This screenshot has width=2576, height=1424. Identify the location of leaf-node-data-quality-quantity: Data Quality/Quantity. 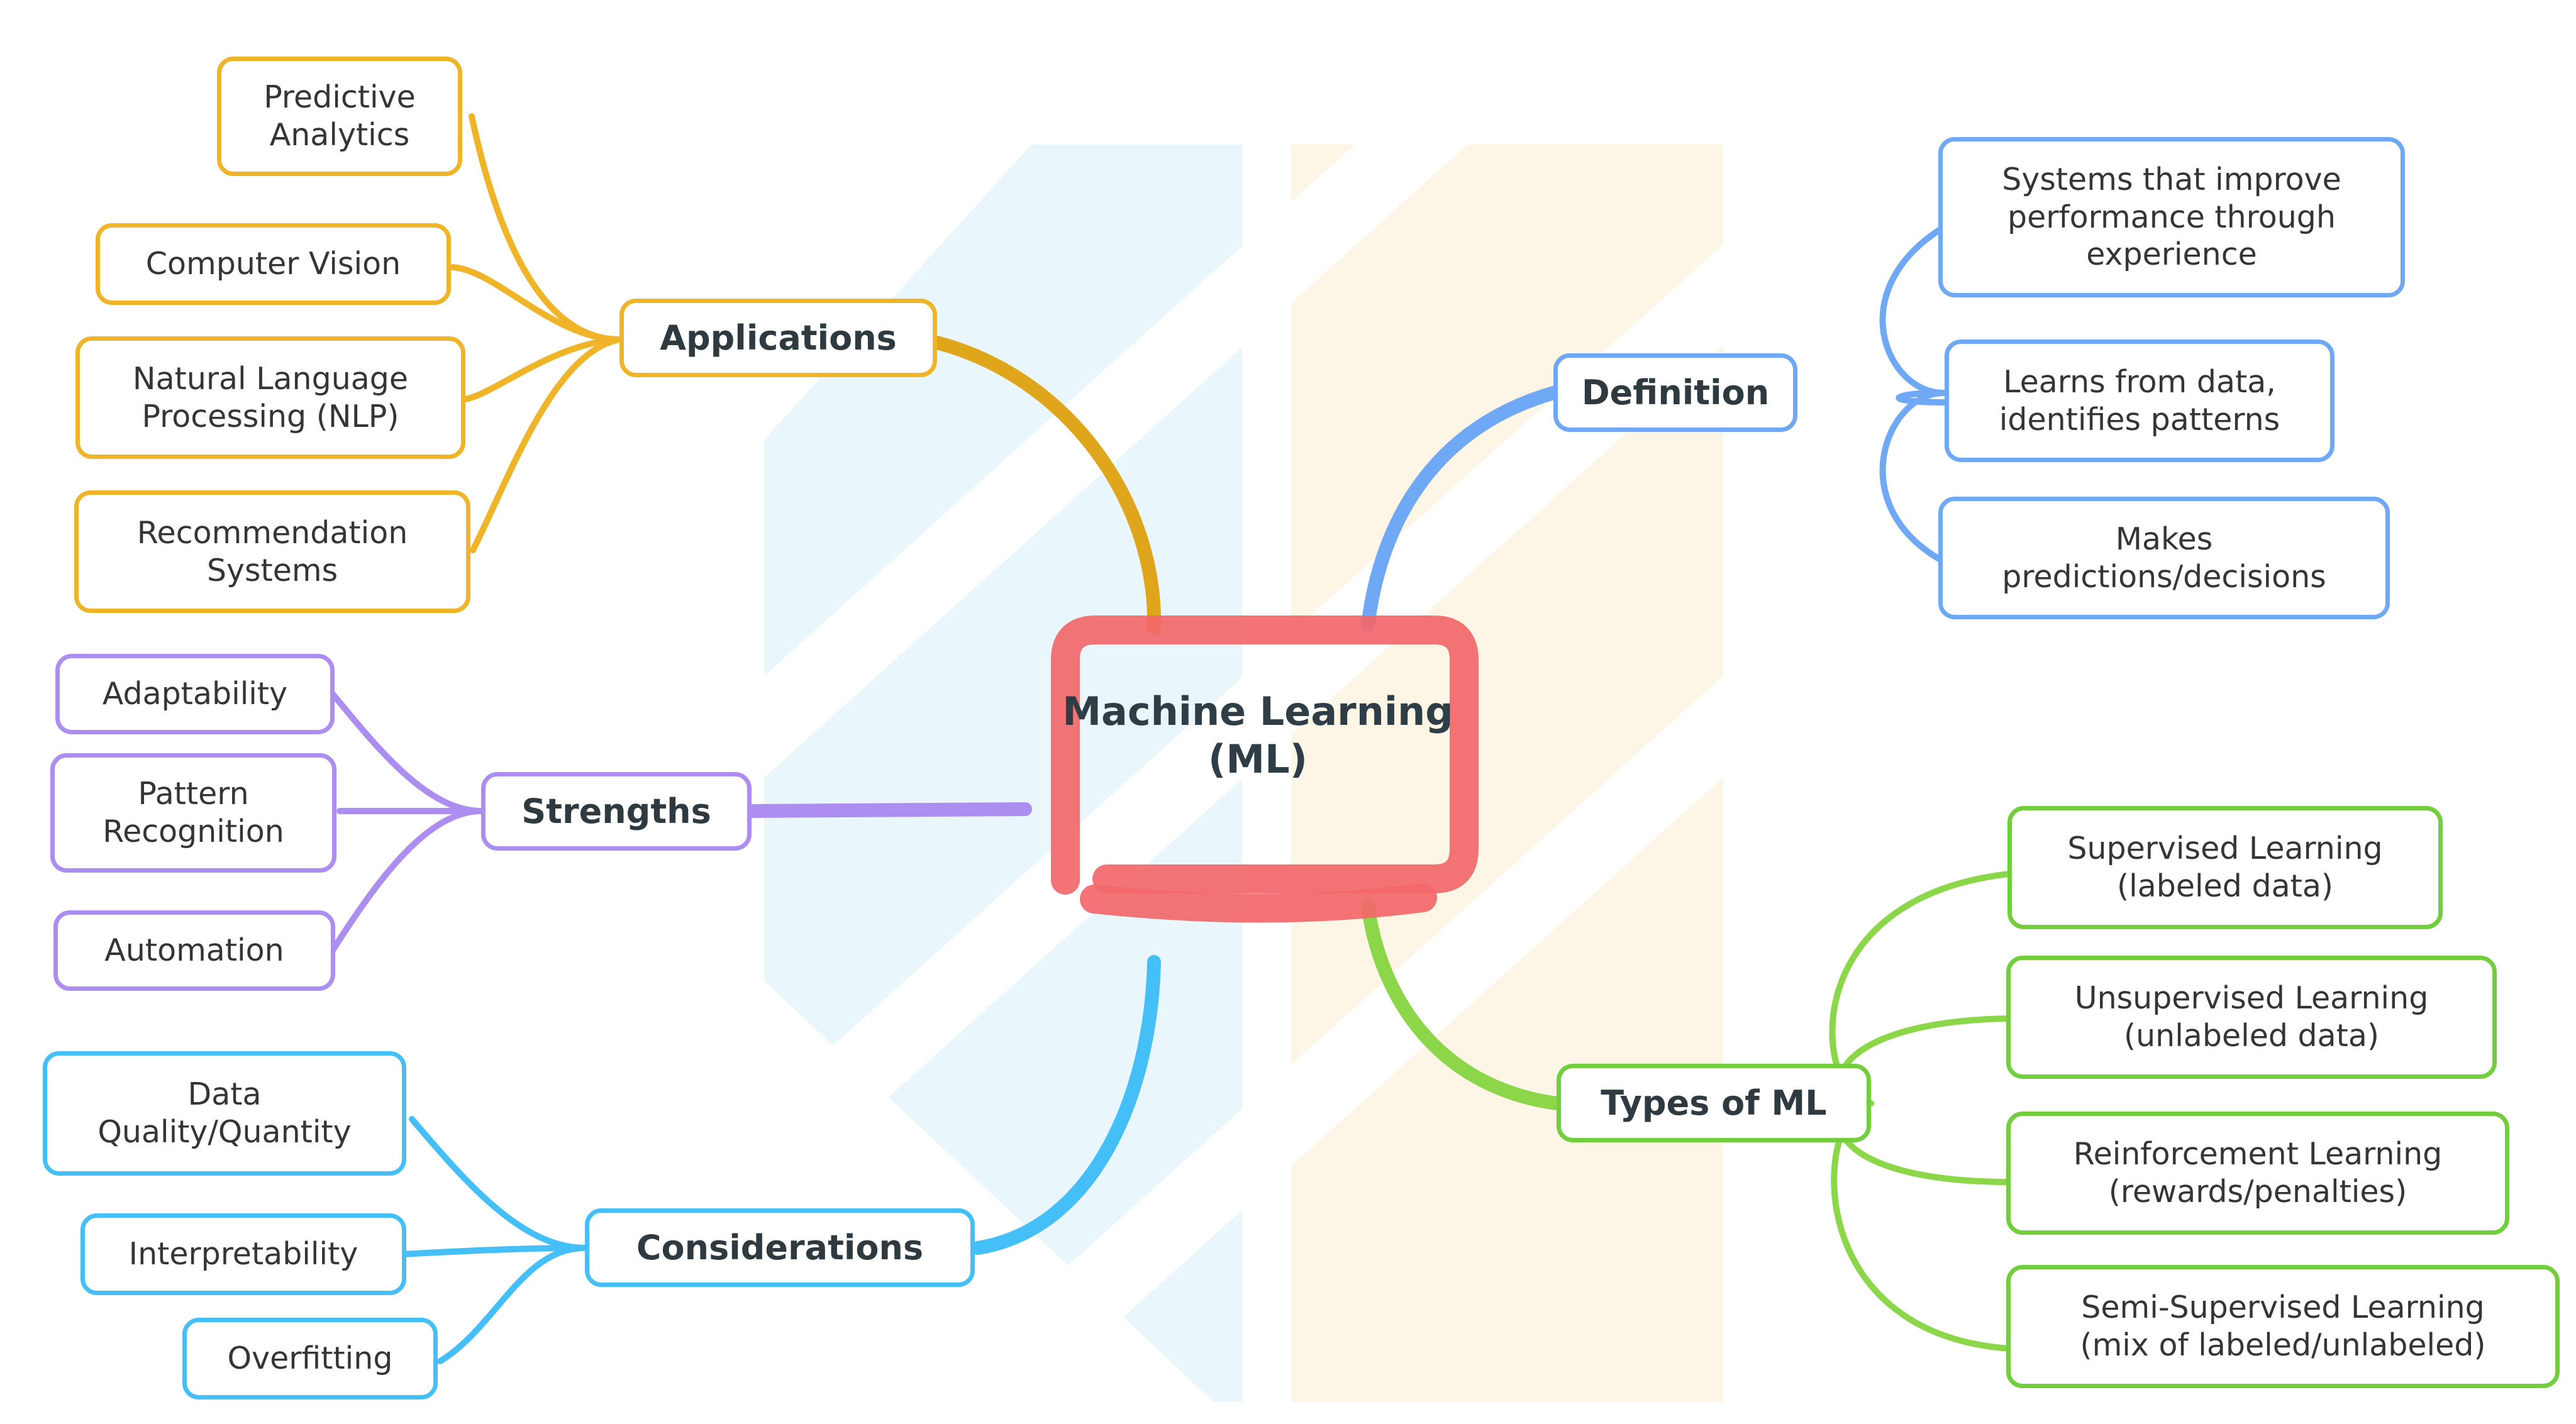
(224, 1113).